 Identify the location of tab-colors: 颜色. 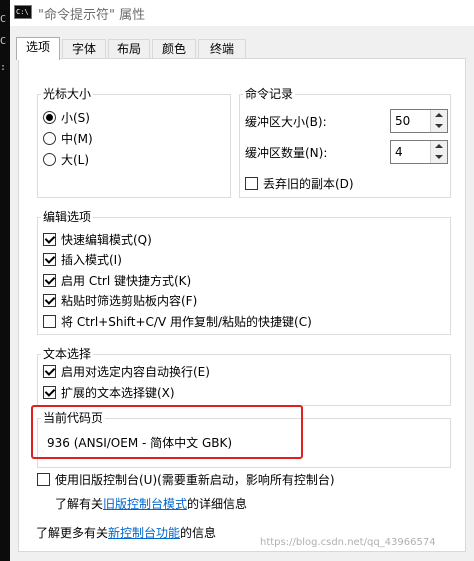
(174, 49).